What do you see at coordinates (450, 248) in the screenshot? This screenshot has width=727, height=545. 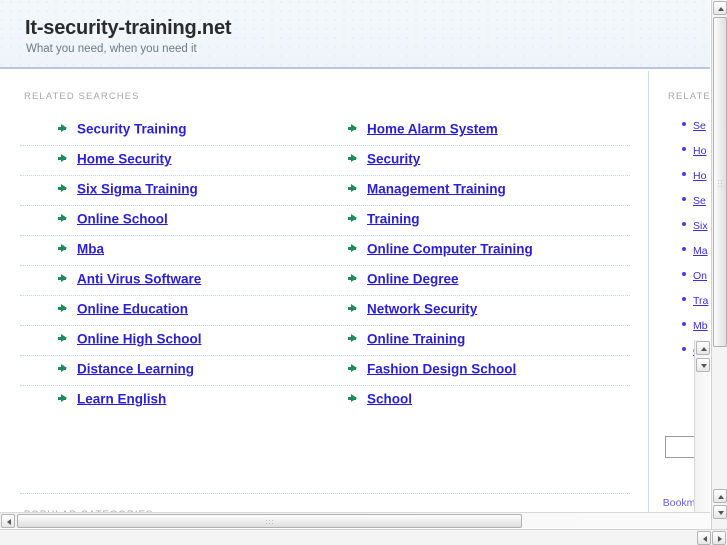 I see `related-search-link: Online Computer Training` at bounding box center [450, 248].